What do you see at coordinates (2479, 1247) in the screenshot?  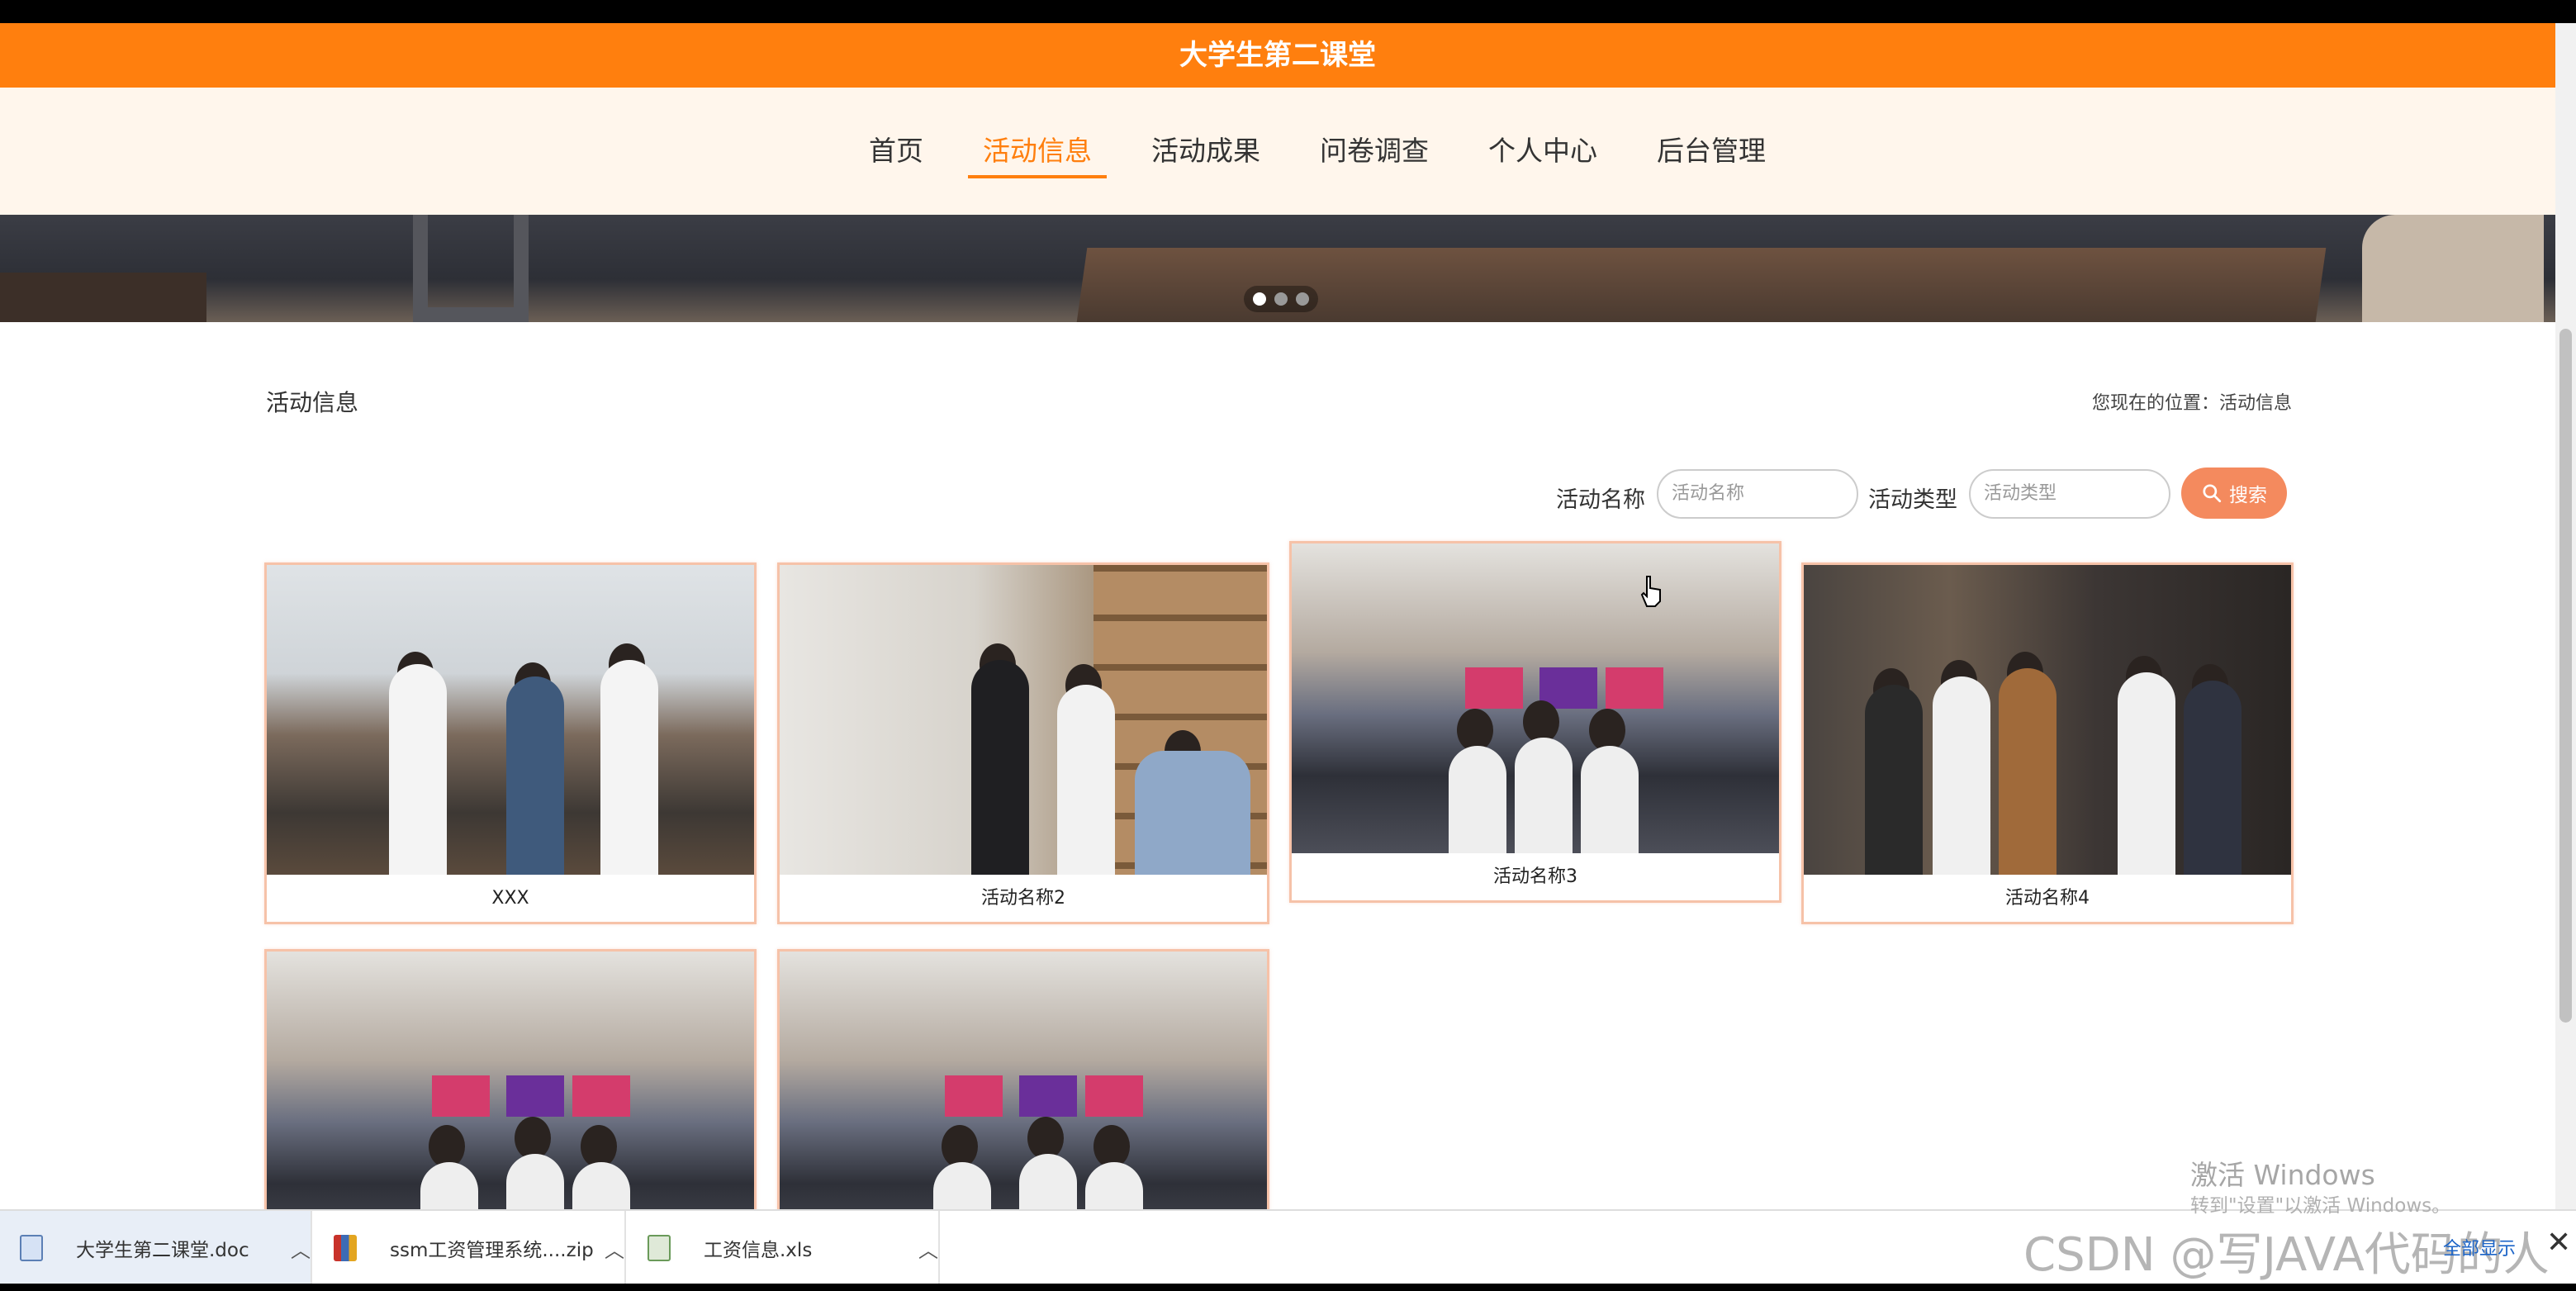 I see `show-all-downloads-link: 全部显示` at bounding box center [2479, 1247].